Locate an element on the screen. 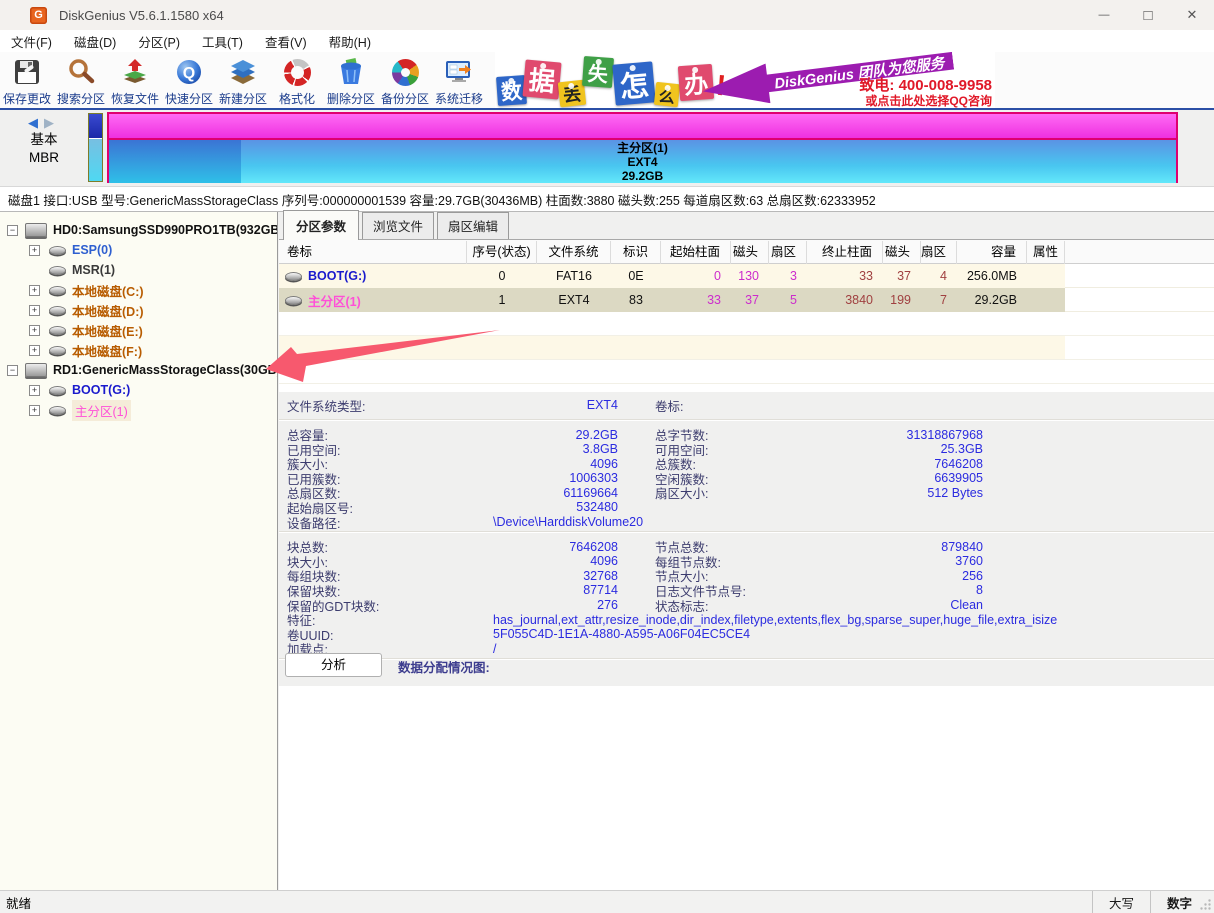  tree-item-msr: MSR(1) is located at coordinates (138, 270).